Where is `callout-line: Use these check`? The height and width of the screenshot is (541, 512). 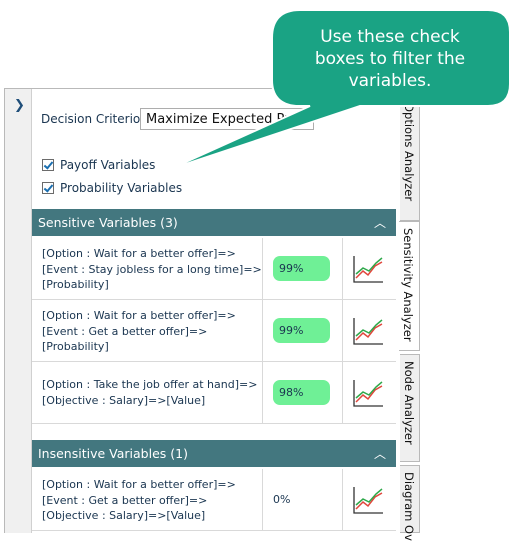 callout-line: Use these check is located at coordinates (390, 37).